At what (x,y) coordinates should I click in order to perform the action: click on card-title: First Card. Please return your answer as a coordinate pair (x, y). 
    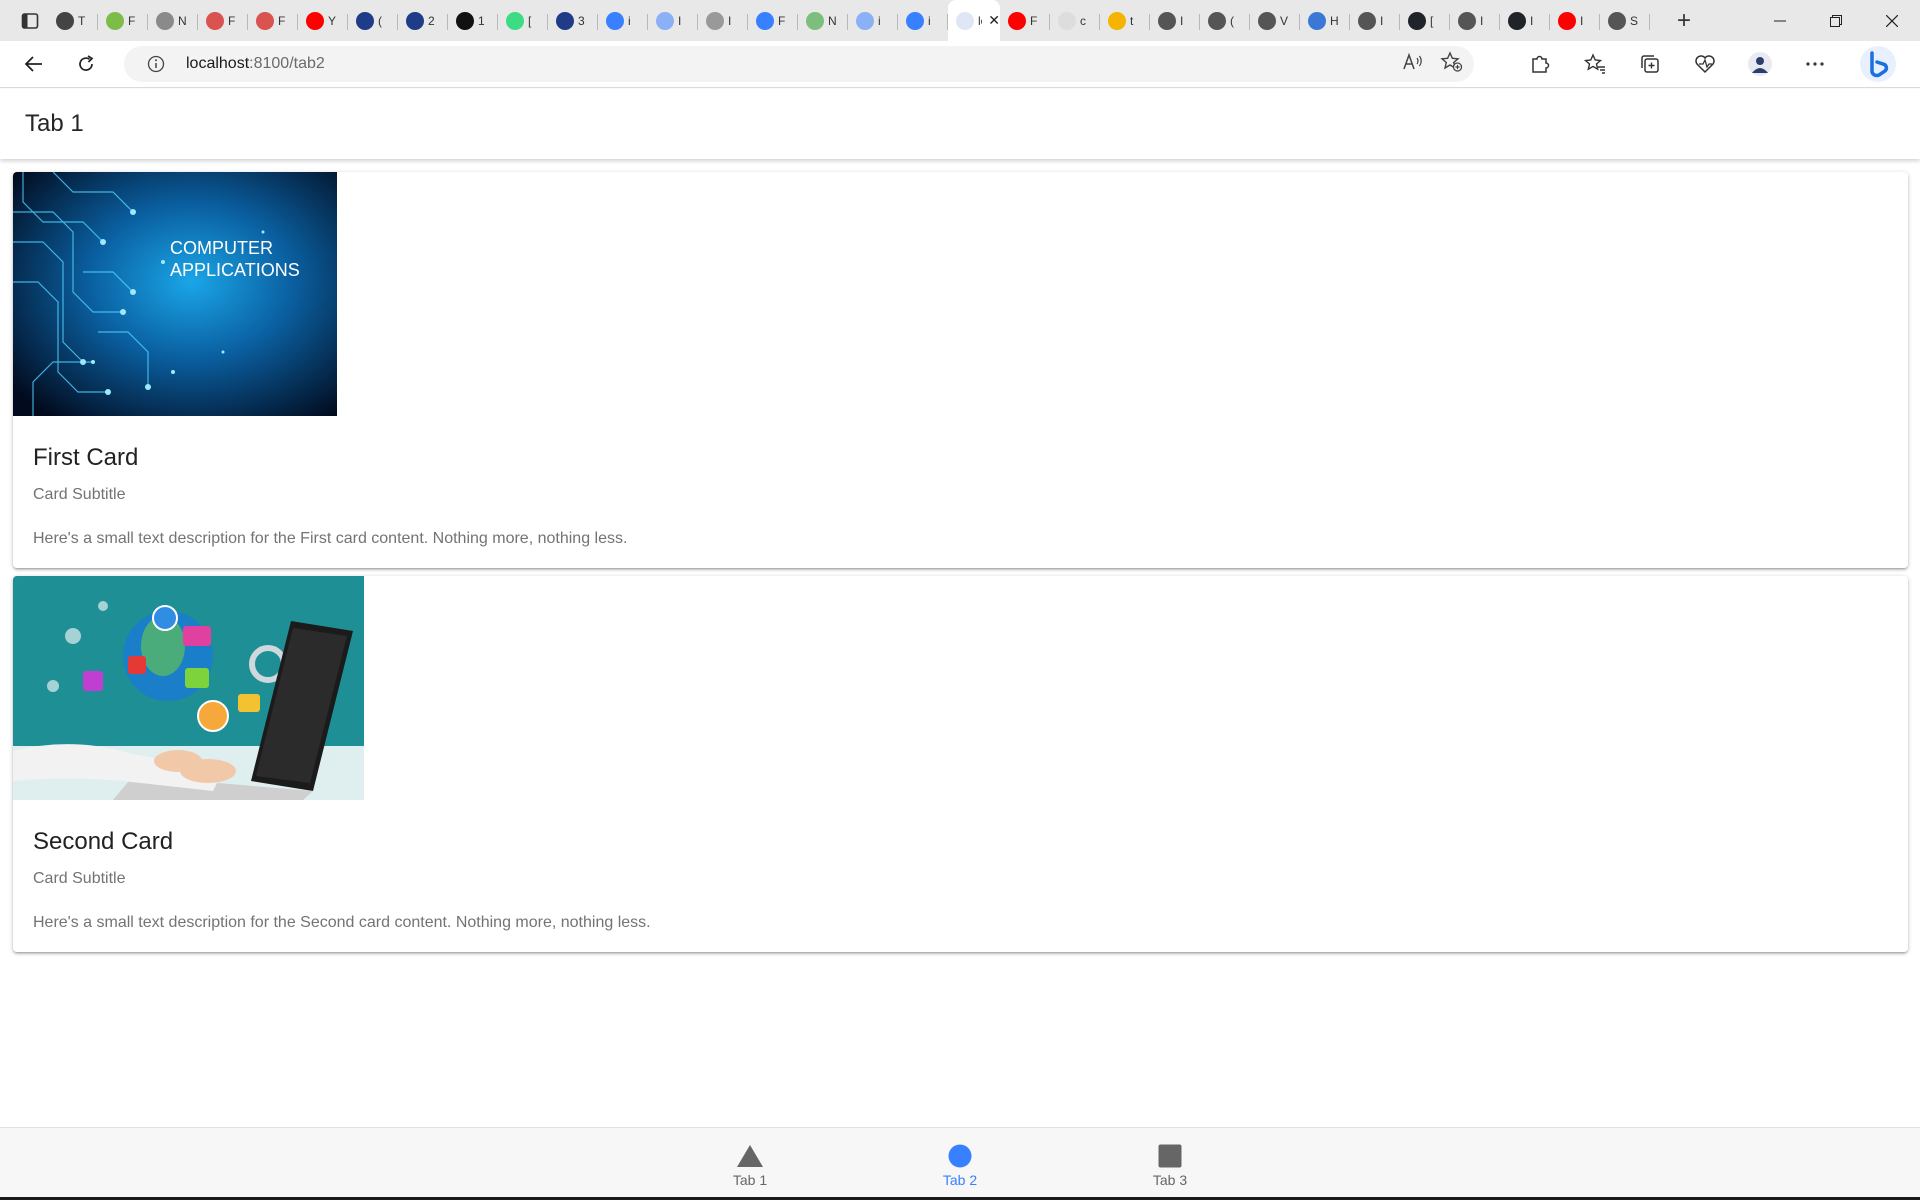
    Looking at the image, I should click on (86, 457).